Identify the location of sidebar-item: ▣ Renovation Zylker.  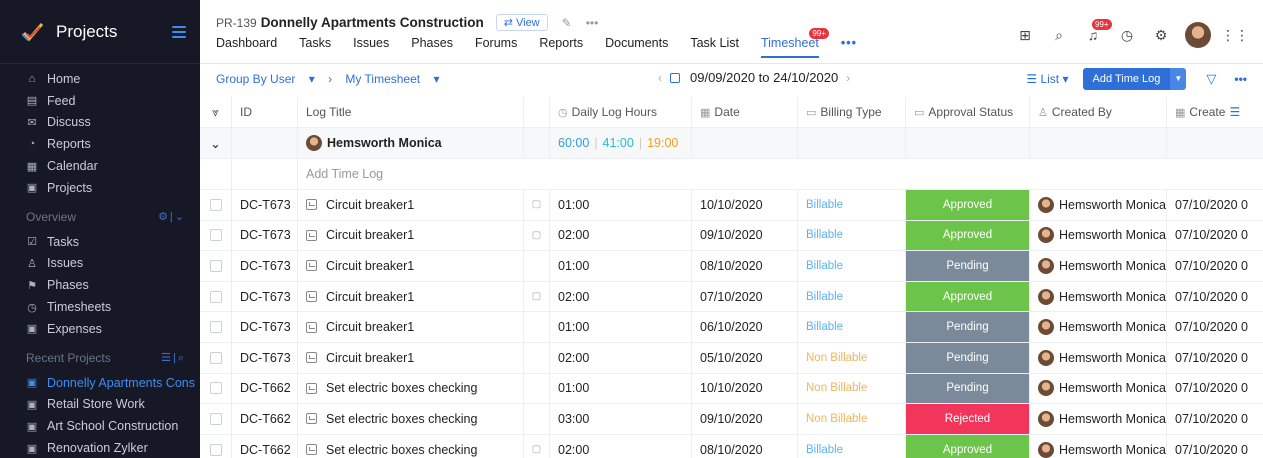
(100, 447).